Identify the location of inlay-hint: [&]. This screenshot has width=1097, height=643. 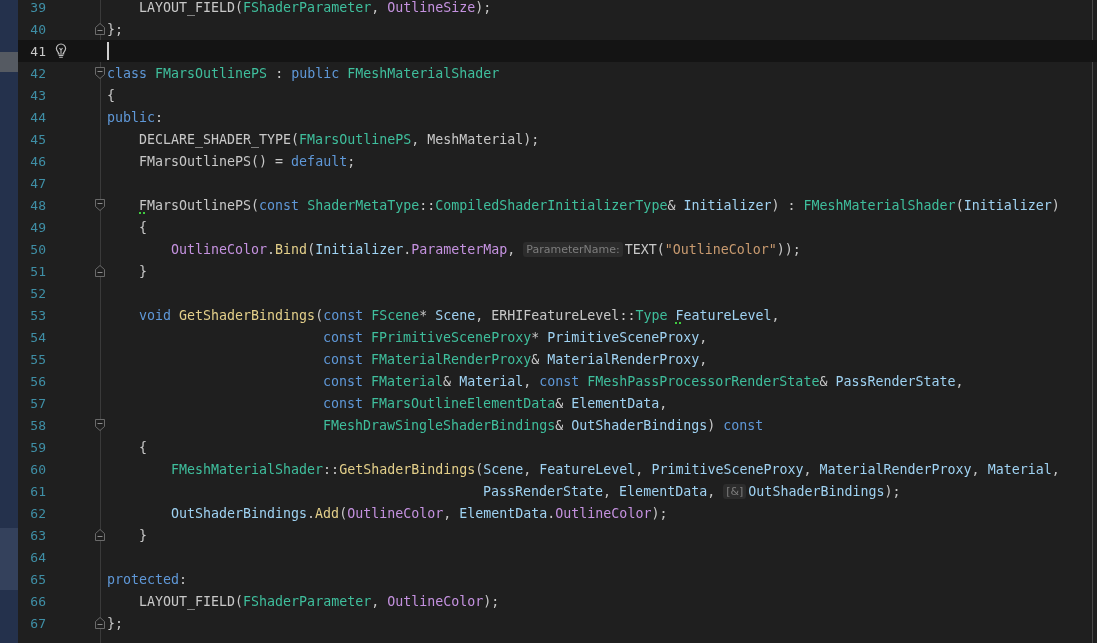
(735, 491).